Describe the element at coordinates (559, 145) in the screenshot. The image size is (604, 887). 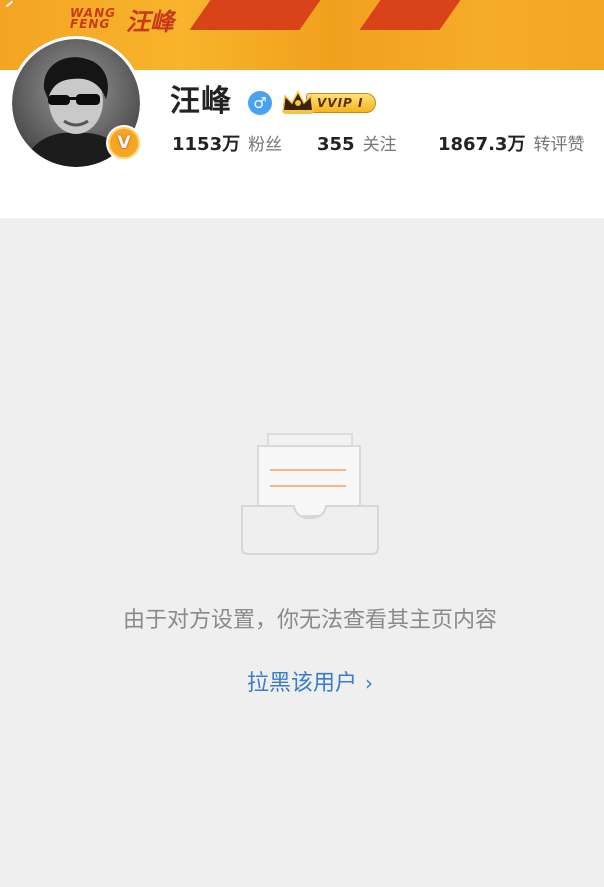
I see `stat-likes-label: 转评赞` at that location.